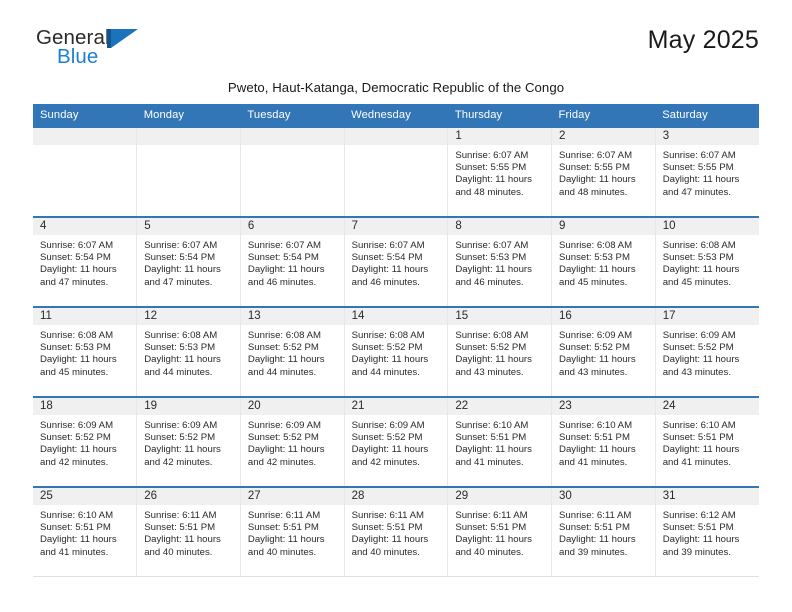 The width and height of the screenshot is (792, 612). I want to click on day-number: 14, so click(396, 316).